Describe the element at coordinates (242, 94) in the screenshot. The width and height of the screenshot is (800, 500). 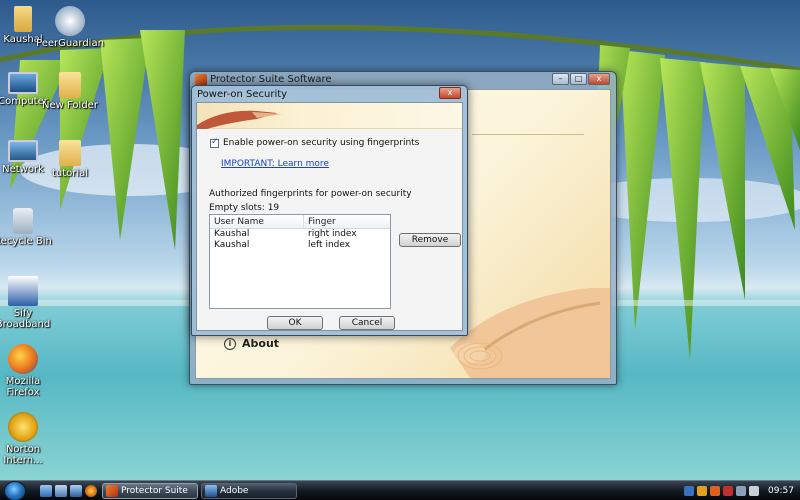
I see `dialog-title: Power-on Security` at that location.